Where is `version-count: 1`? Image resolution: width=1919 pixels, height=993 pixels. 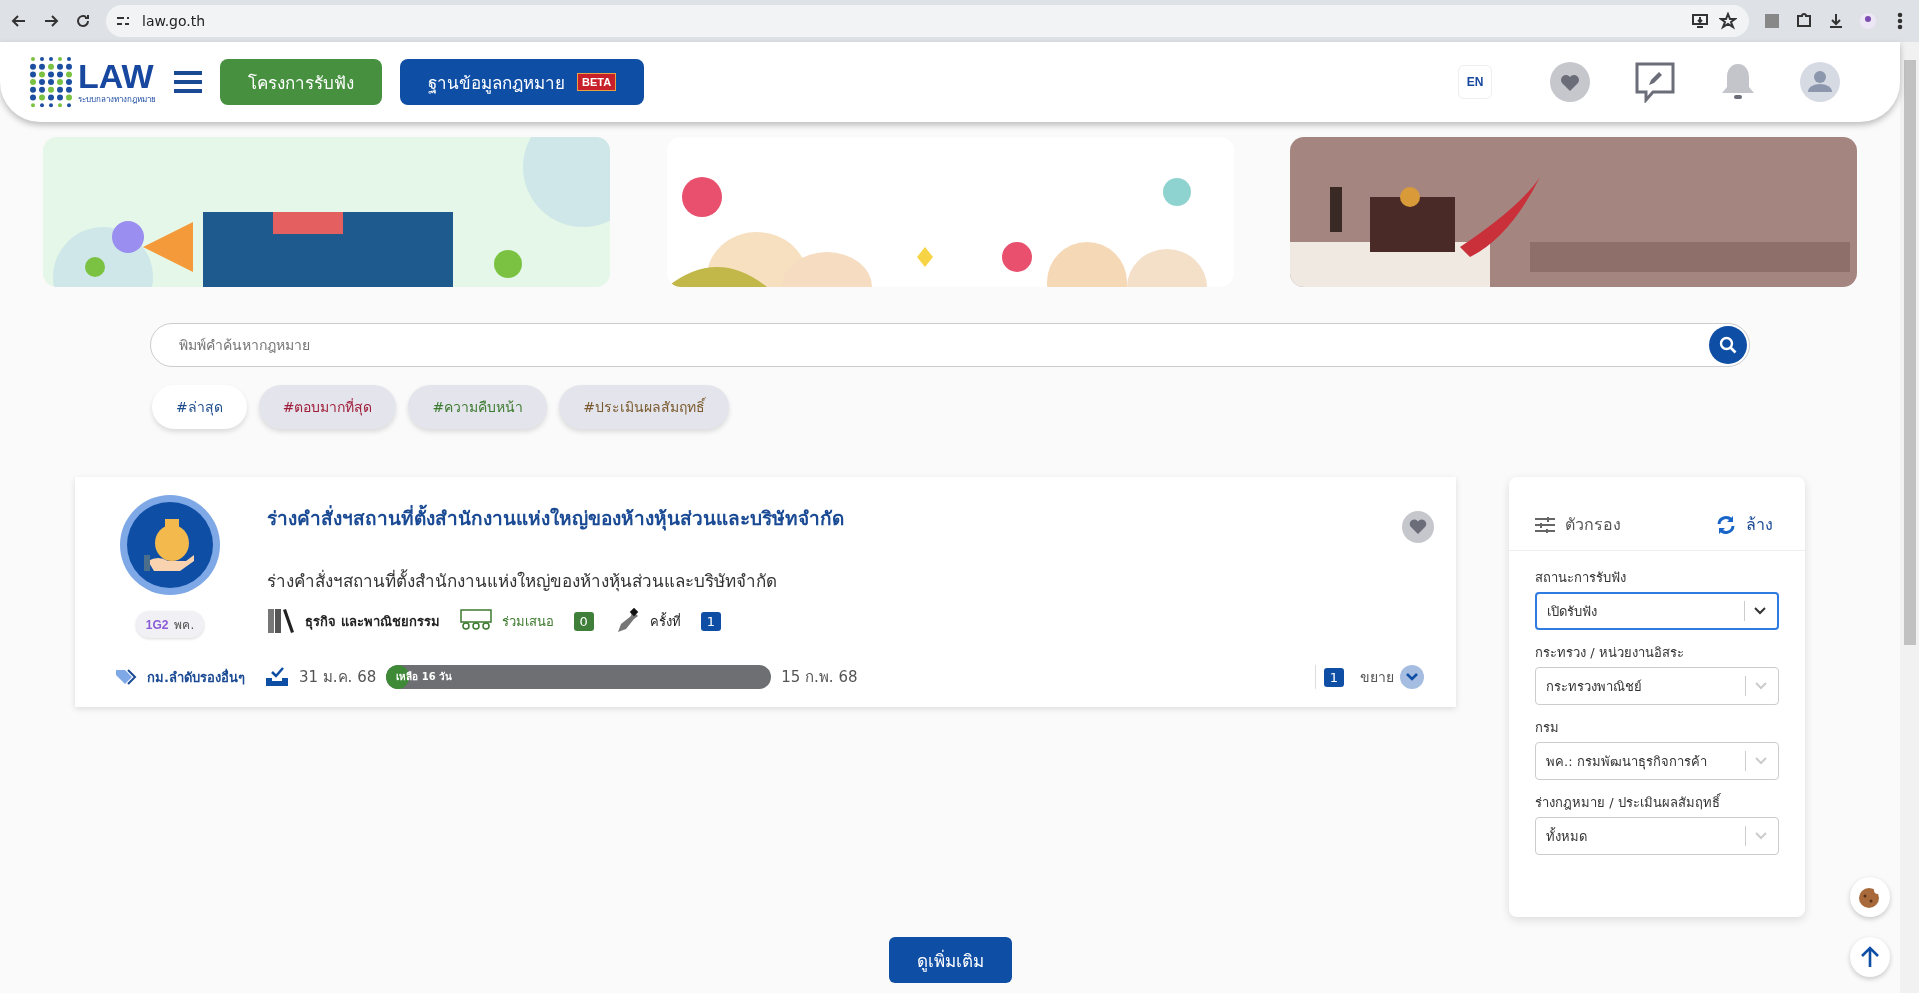
version-count: 1 is located at coordinates (1333, 677).